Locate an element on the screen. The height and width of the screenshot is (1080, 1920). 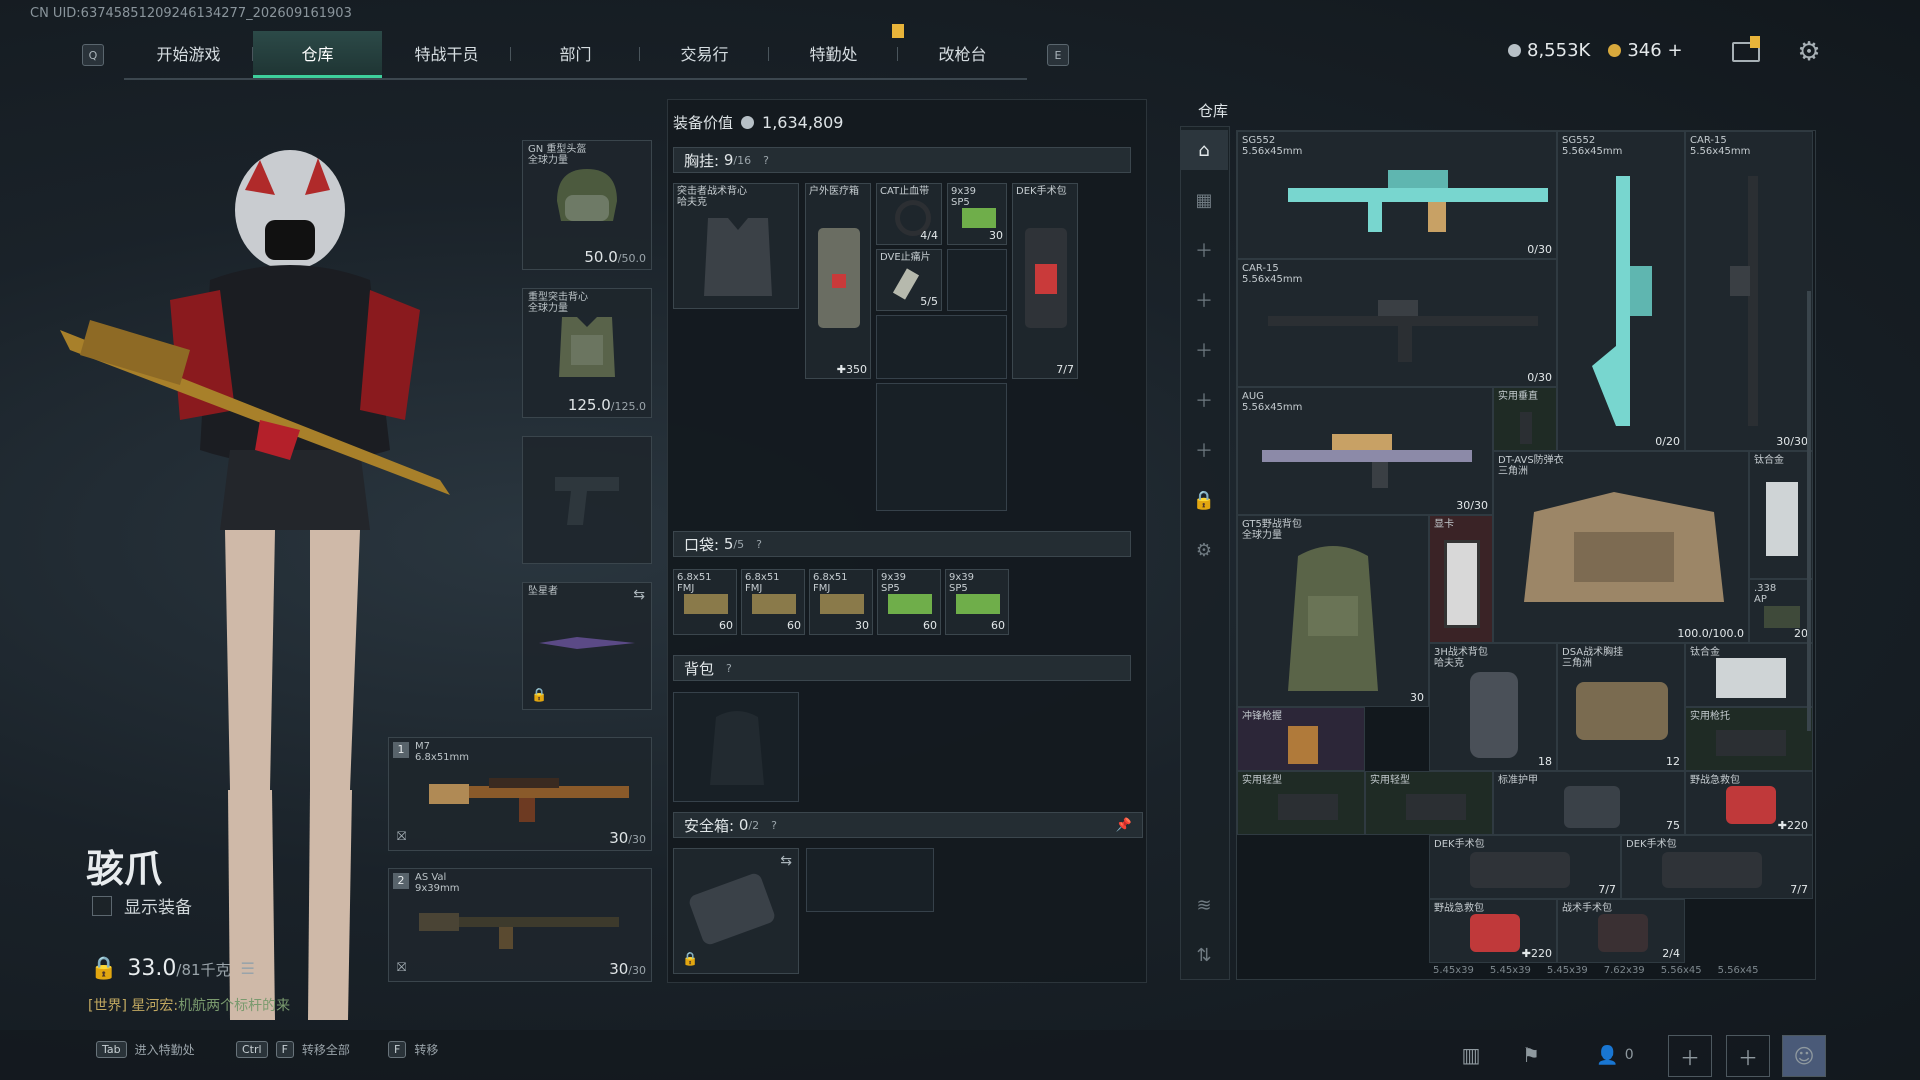
stats-icon: ▥ is located at coordinates (1471, 1055).